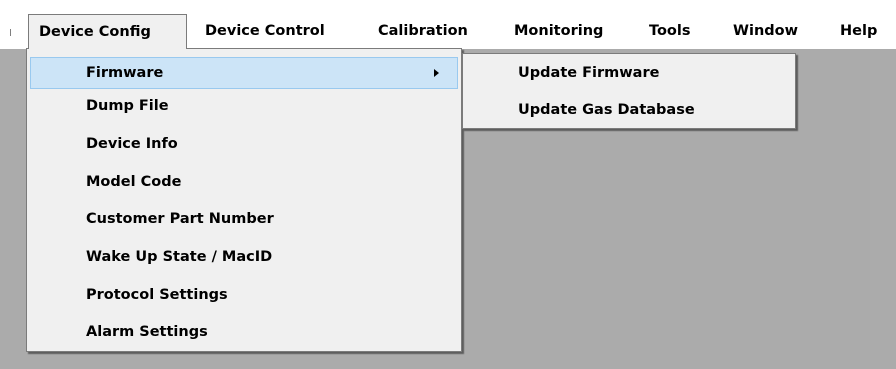 This screenshot has width=896, height=369. What do you see at coordinates (589, 73) in the screenshot?
I see `menu-item-update-firmware-label: Update Firmware` at bounding box center [589, 73].